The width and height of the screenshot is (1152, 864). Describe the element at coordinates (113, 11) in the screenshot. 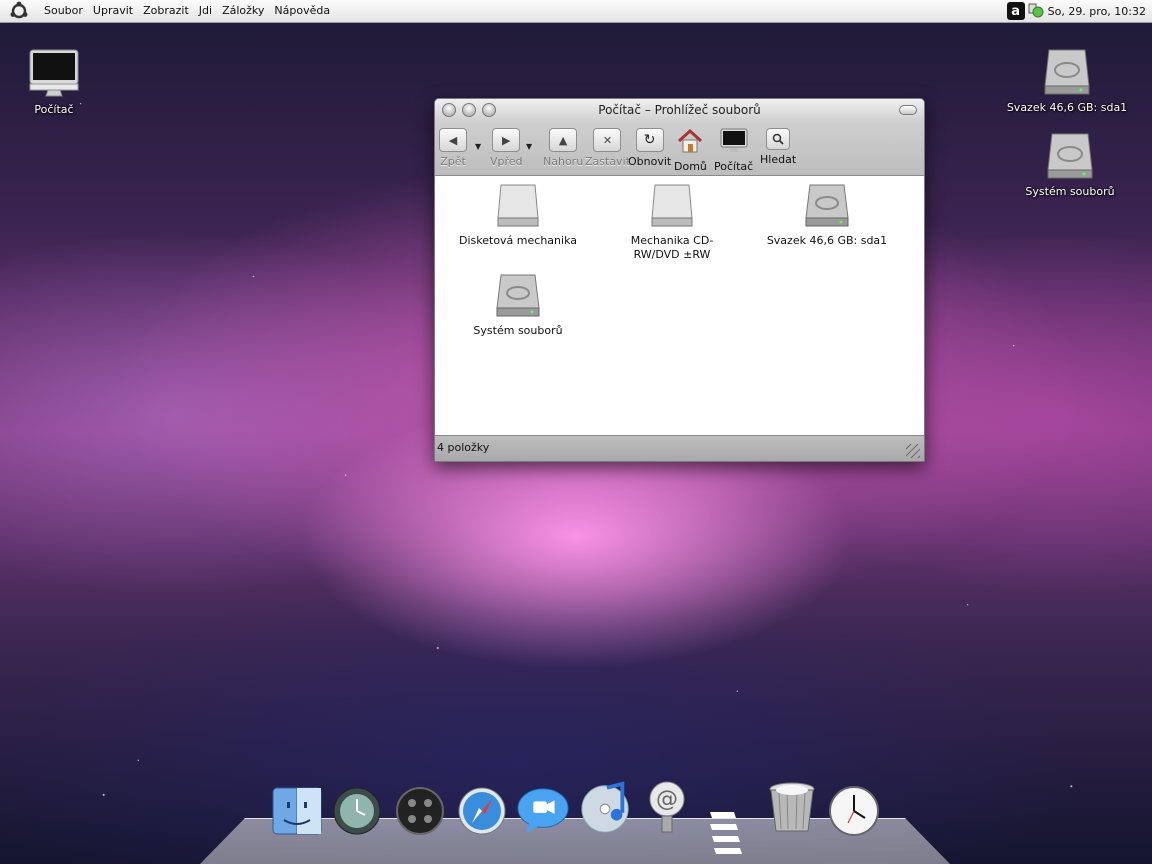

I see `menu-upravit: Upravit` at that location.